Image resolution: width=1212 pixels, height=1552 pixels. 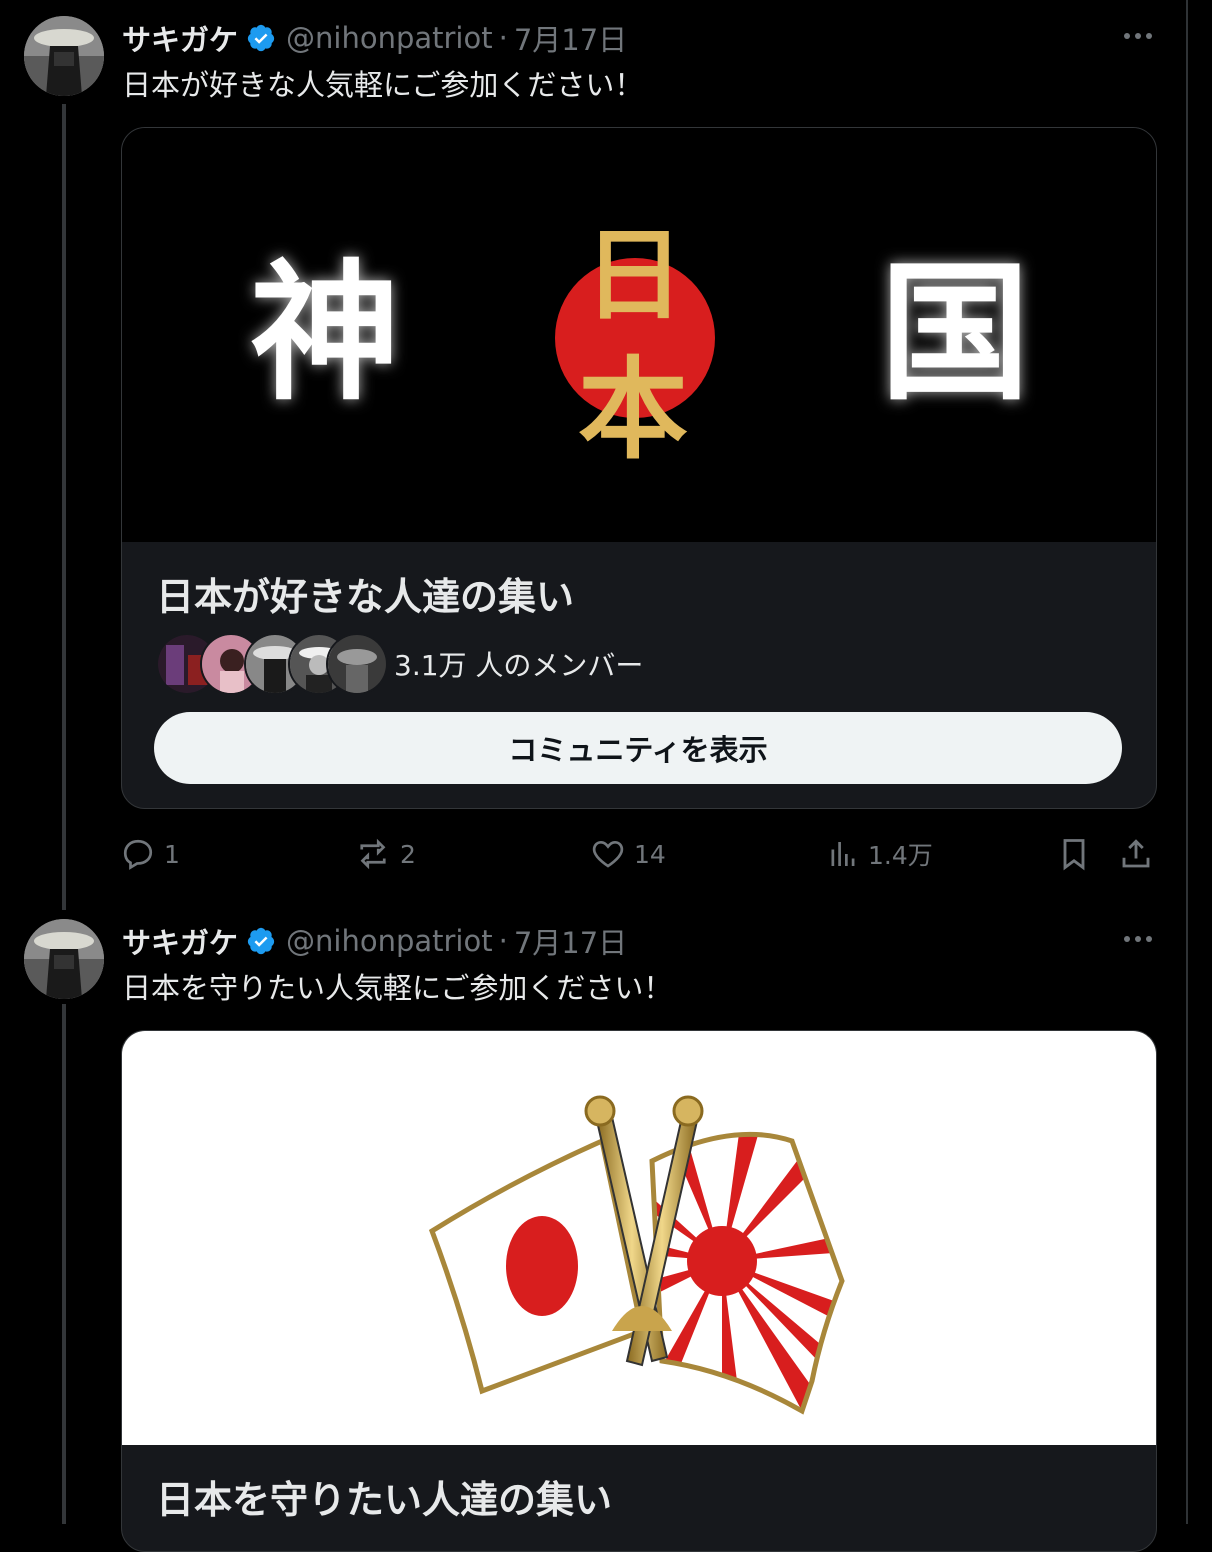 I want to click on like-button: 14, so click(x=628, y=854).